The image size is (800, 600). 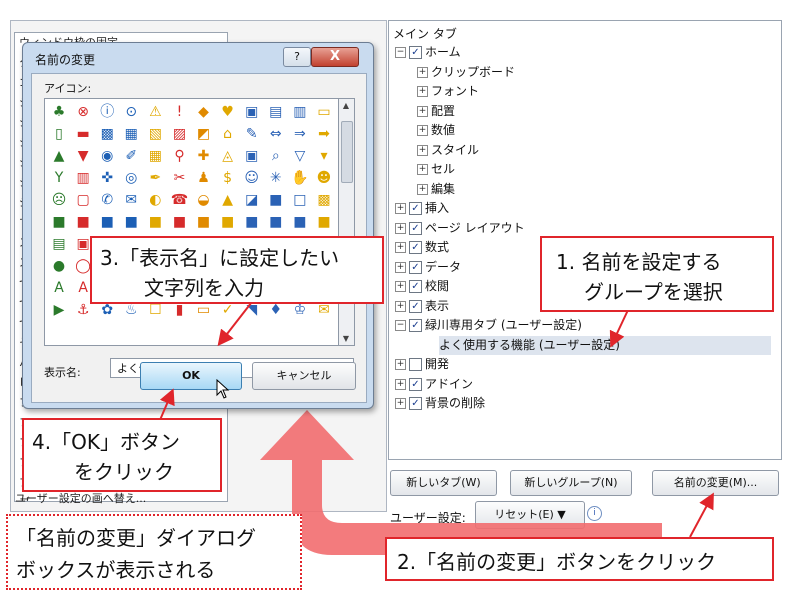 I want to click on icon-choice: ⇔, so click(x=276, y=134).